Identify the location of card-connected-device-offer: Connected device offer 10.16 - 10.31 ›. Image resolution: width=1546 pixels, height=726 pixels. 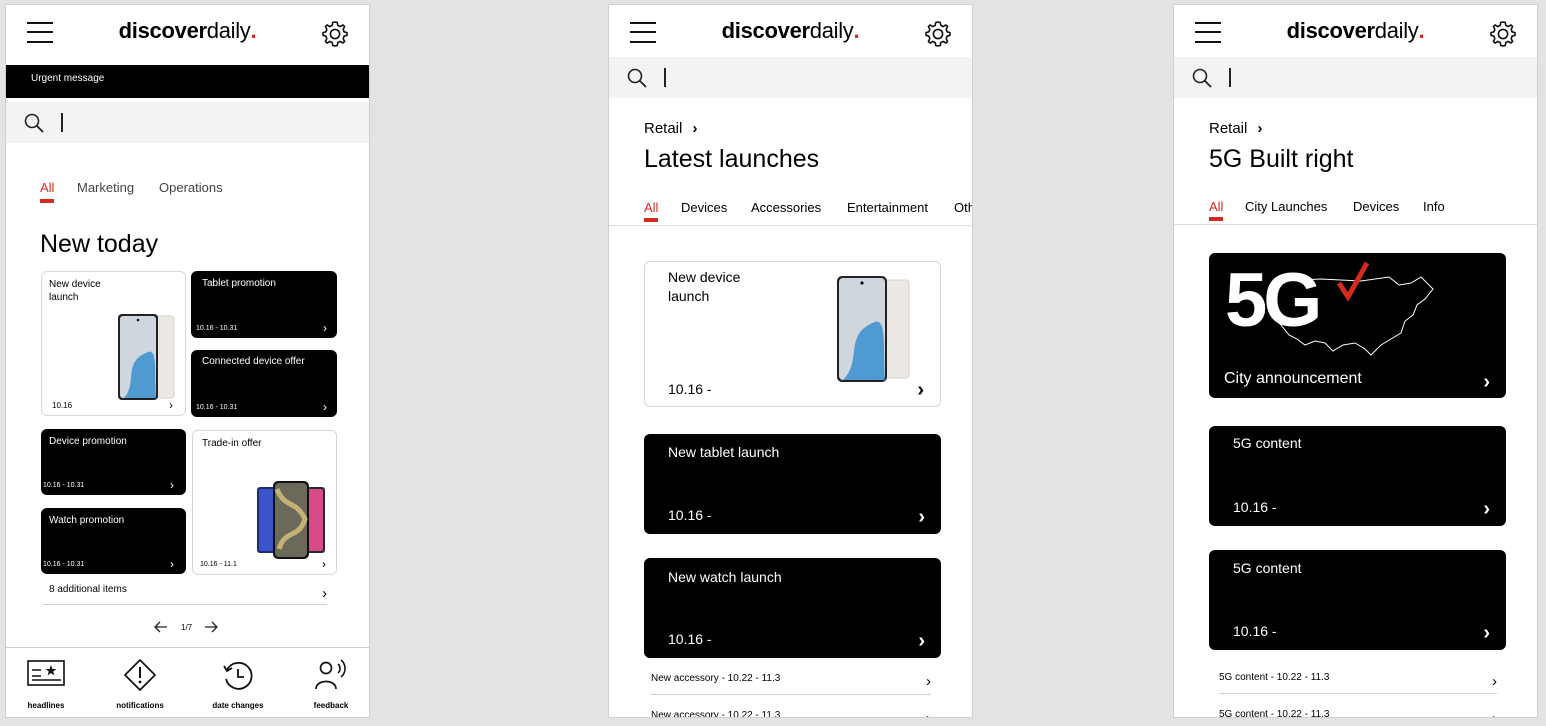
(264, 383).